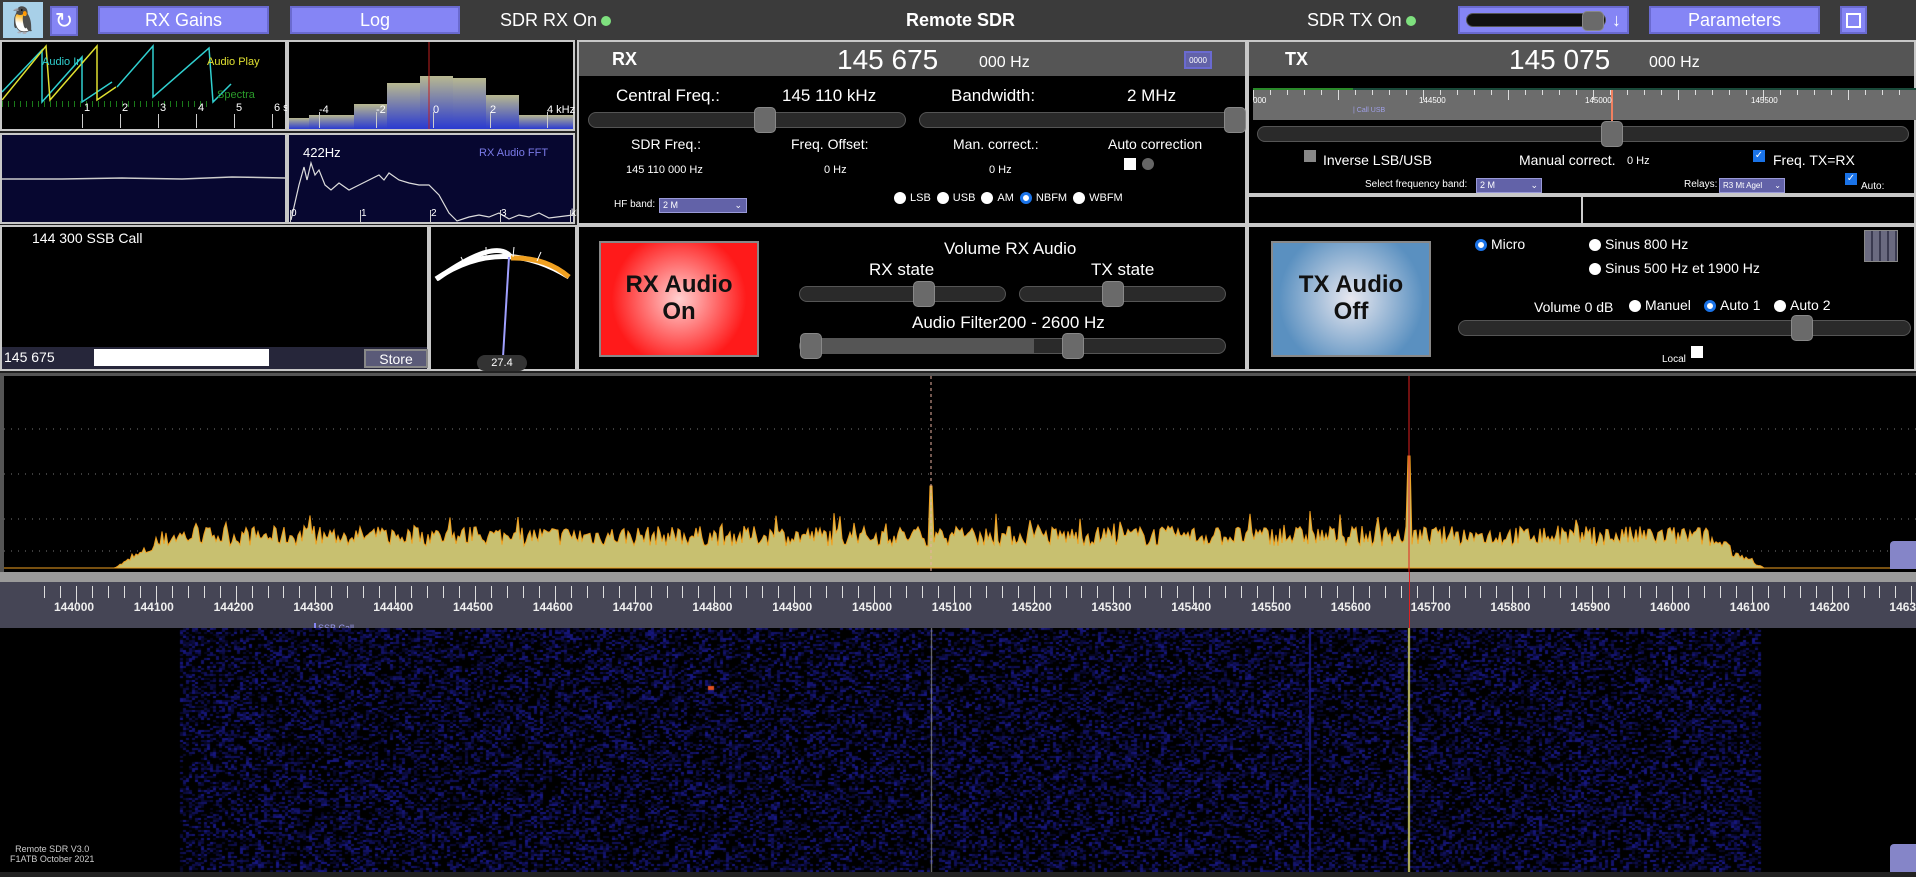 This screenshot has width=1916, height=877. I want to click on tx-band-scale: 000144500145000145500146 | Call USB, so click(1584, 105).